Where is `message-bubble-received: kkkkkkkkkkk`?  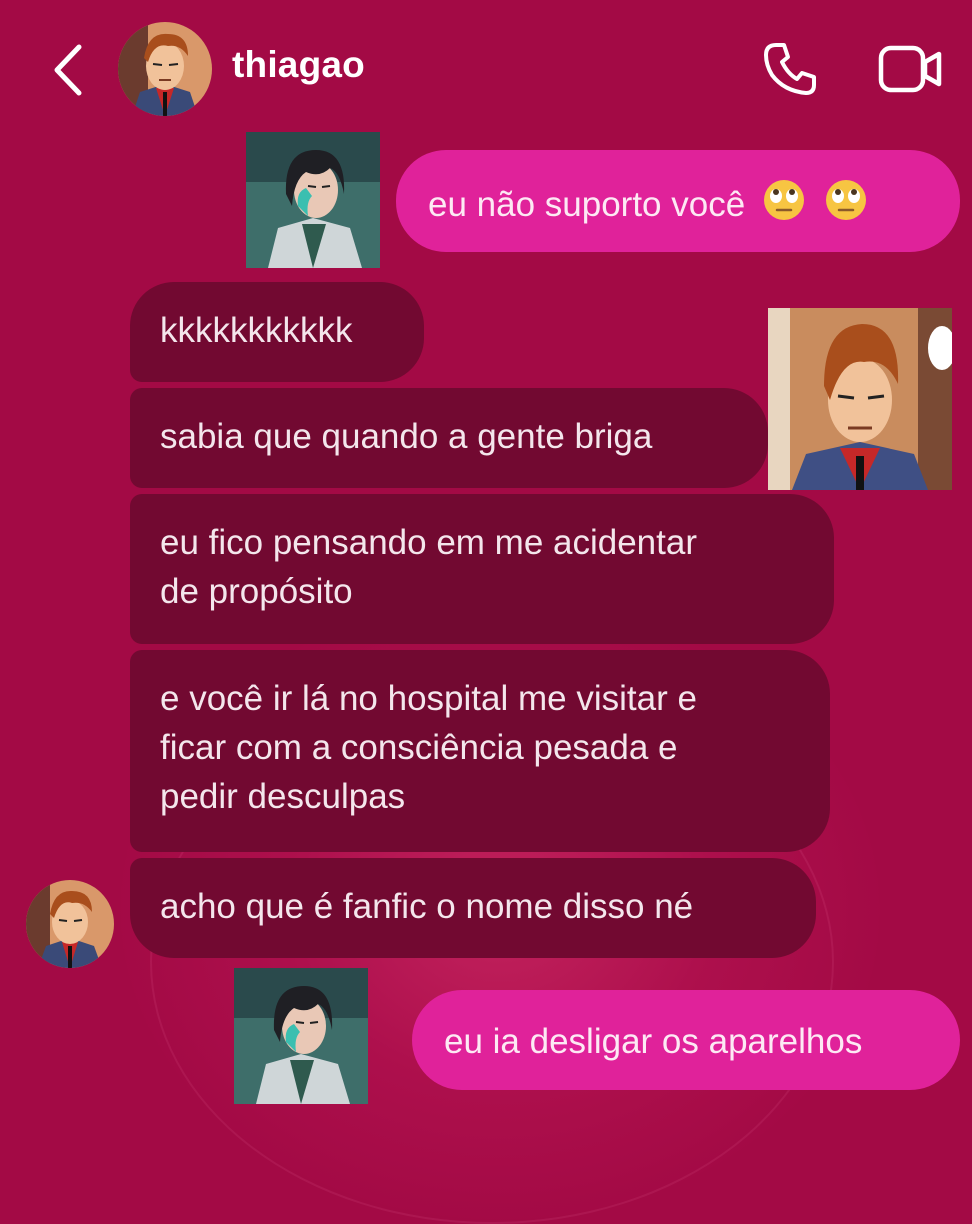
message-bubble-received: kkkkkkkkkkk is located at coordinates (277, 332).